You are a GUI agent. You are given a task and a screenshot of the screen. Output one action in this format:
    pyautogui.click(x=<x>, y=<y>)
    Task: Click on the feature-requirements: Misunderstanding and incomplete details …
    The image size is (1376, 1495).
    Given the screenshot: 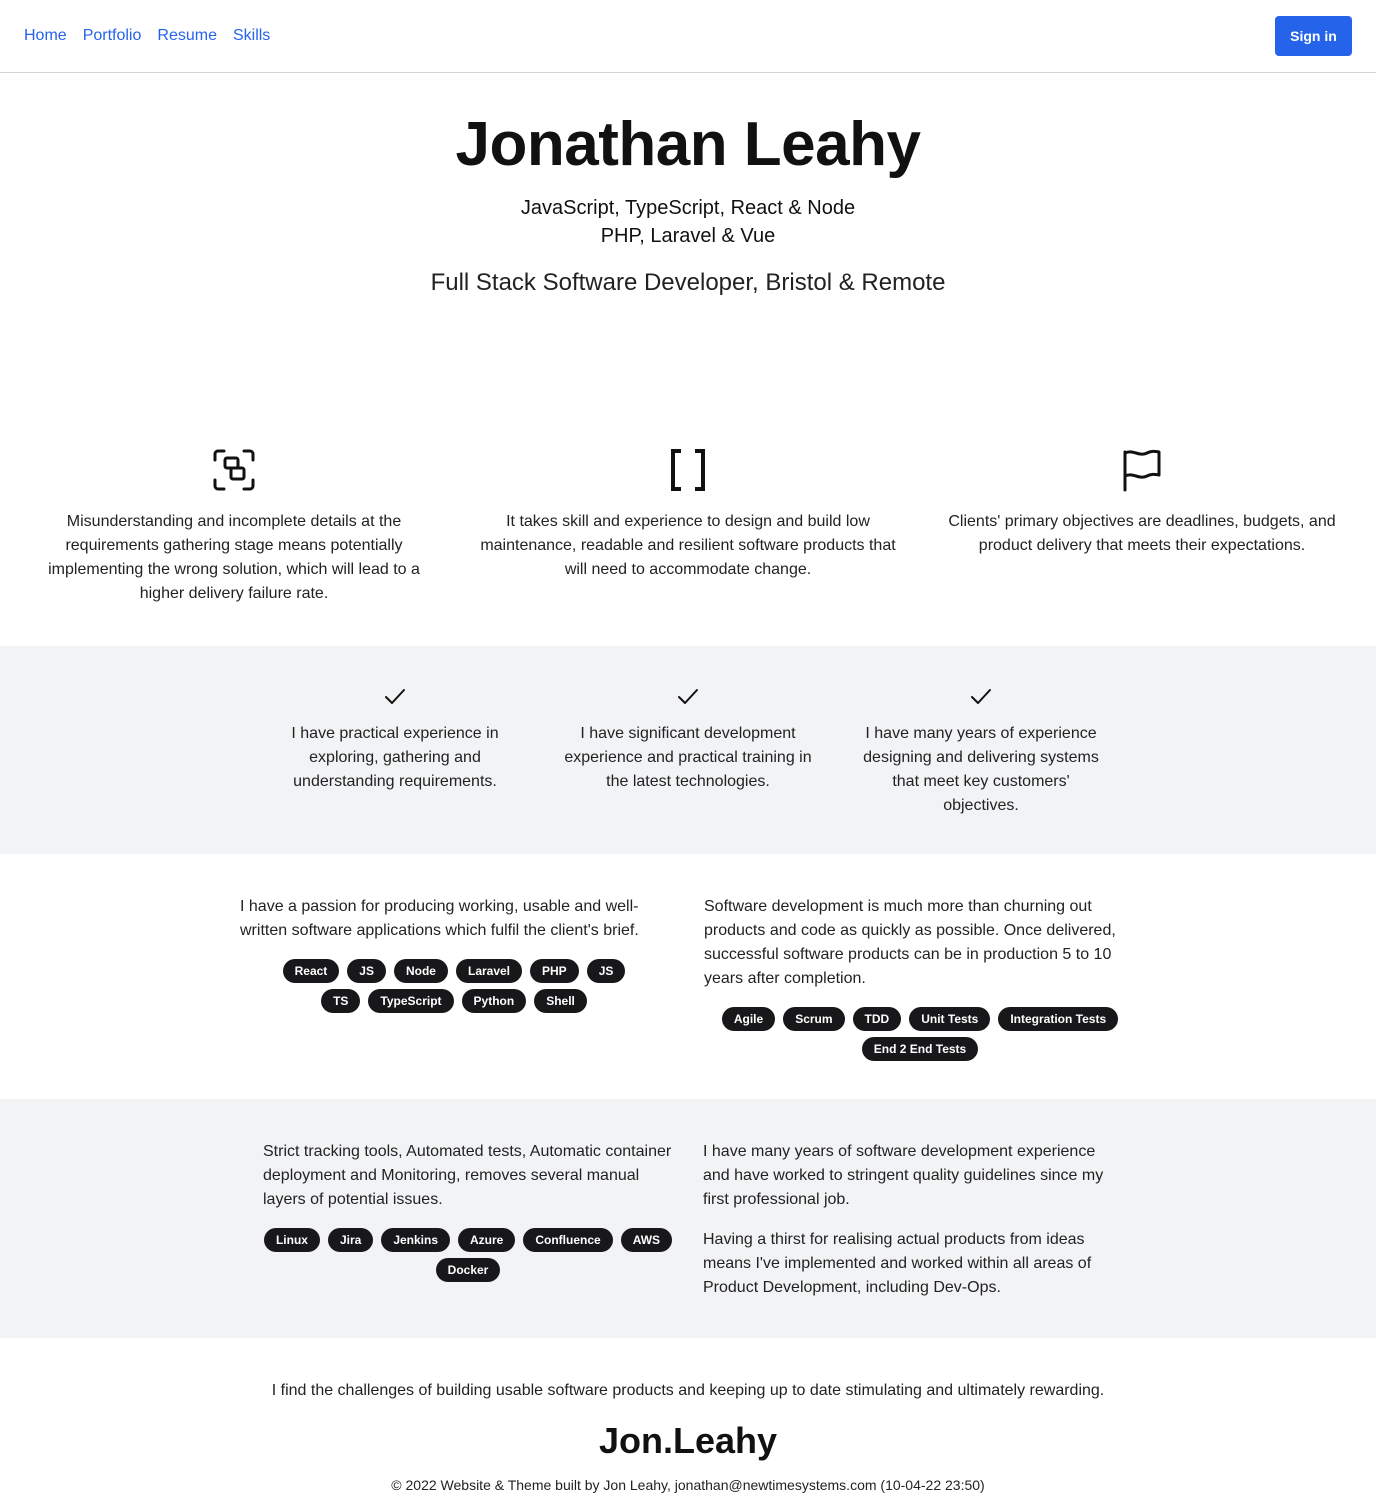 What is the action you would take?
    pyautogui.click(x=234, y=547)
    